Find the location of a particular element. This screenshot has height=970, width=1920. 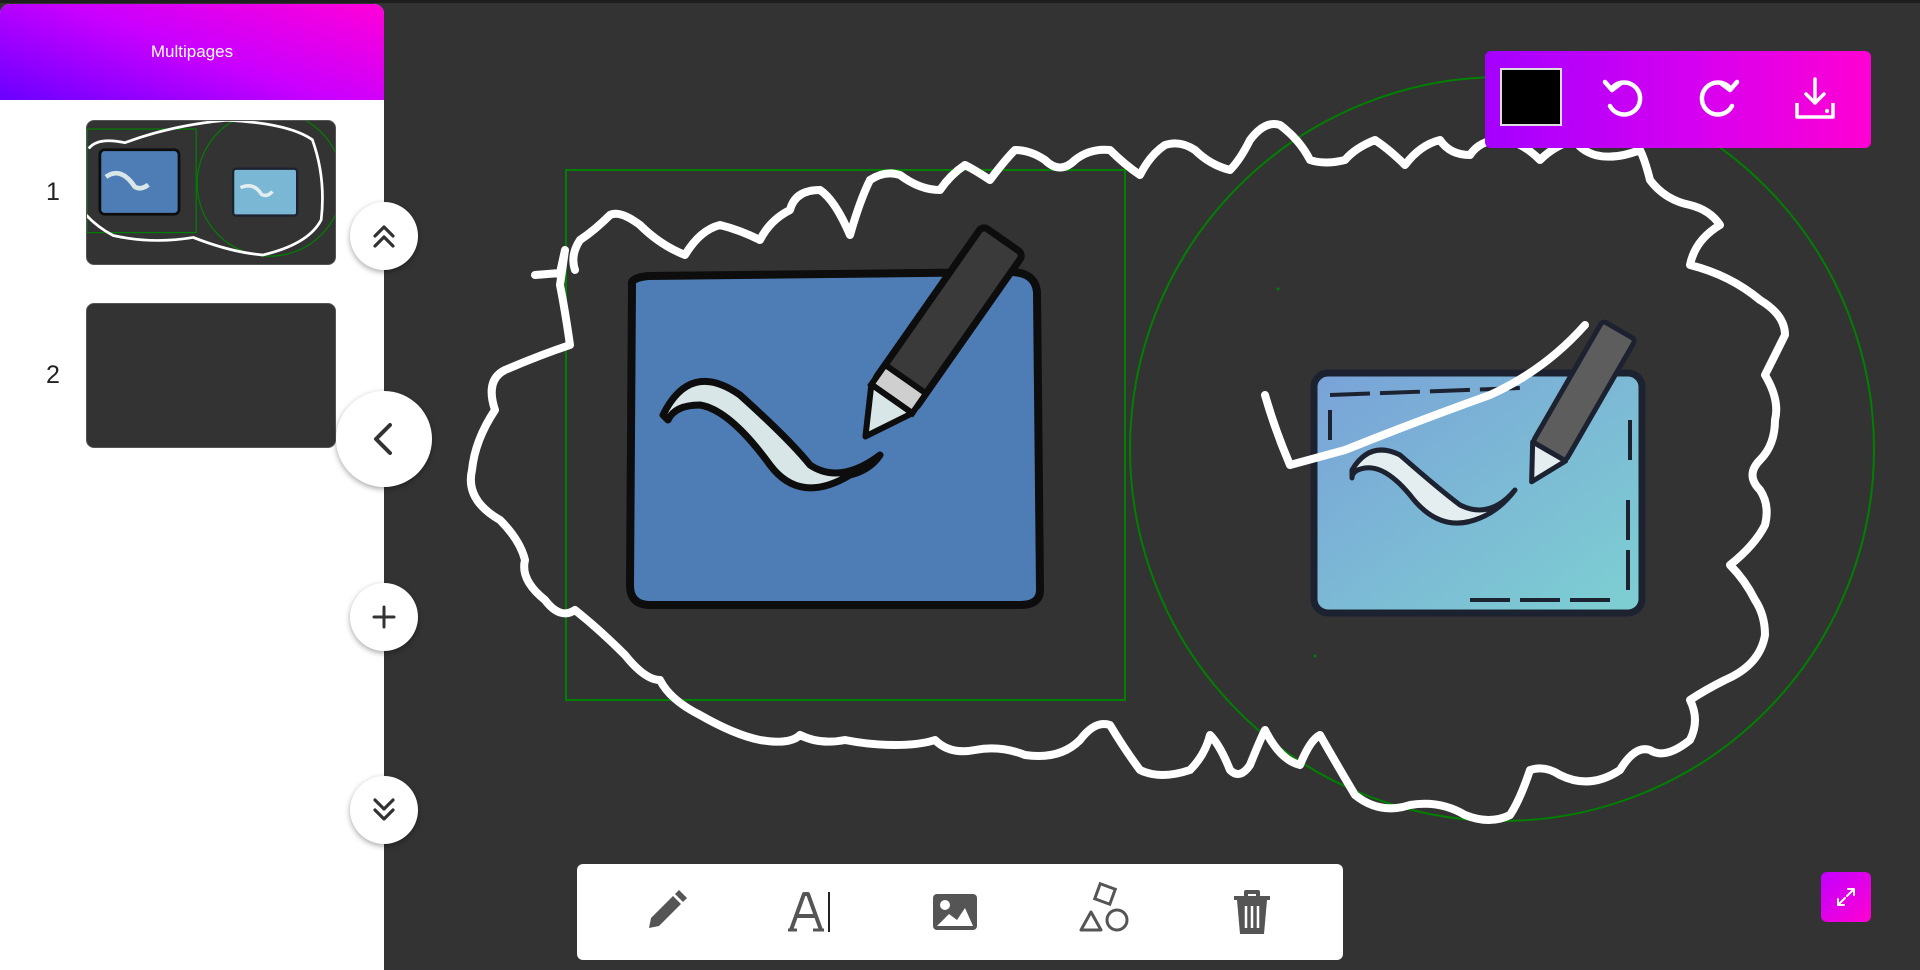

sidebar-title: Multipages is located at coordinates (192, 51).